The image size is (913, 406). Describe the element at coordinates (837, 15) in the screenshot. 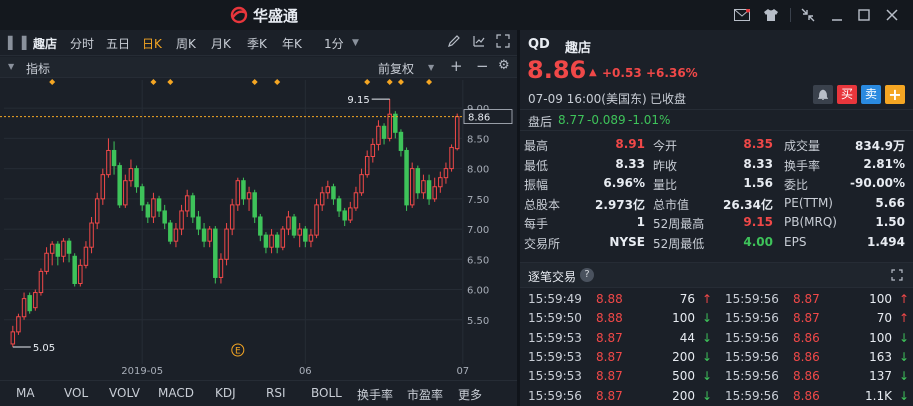

I see `minimize-icon` at that location.